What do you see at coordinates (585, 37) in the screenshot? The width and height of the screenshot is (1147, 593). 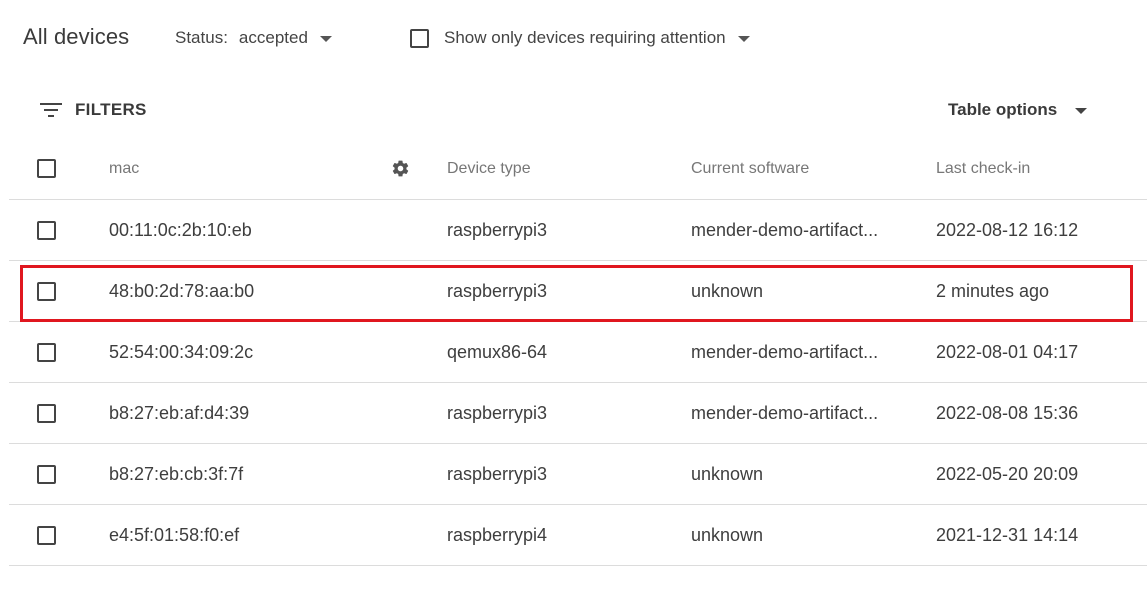 I see `attention-filter-label: Show only devices requiring attention` at bounding box center [585, 37].